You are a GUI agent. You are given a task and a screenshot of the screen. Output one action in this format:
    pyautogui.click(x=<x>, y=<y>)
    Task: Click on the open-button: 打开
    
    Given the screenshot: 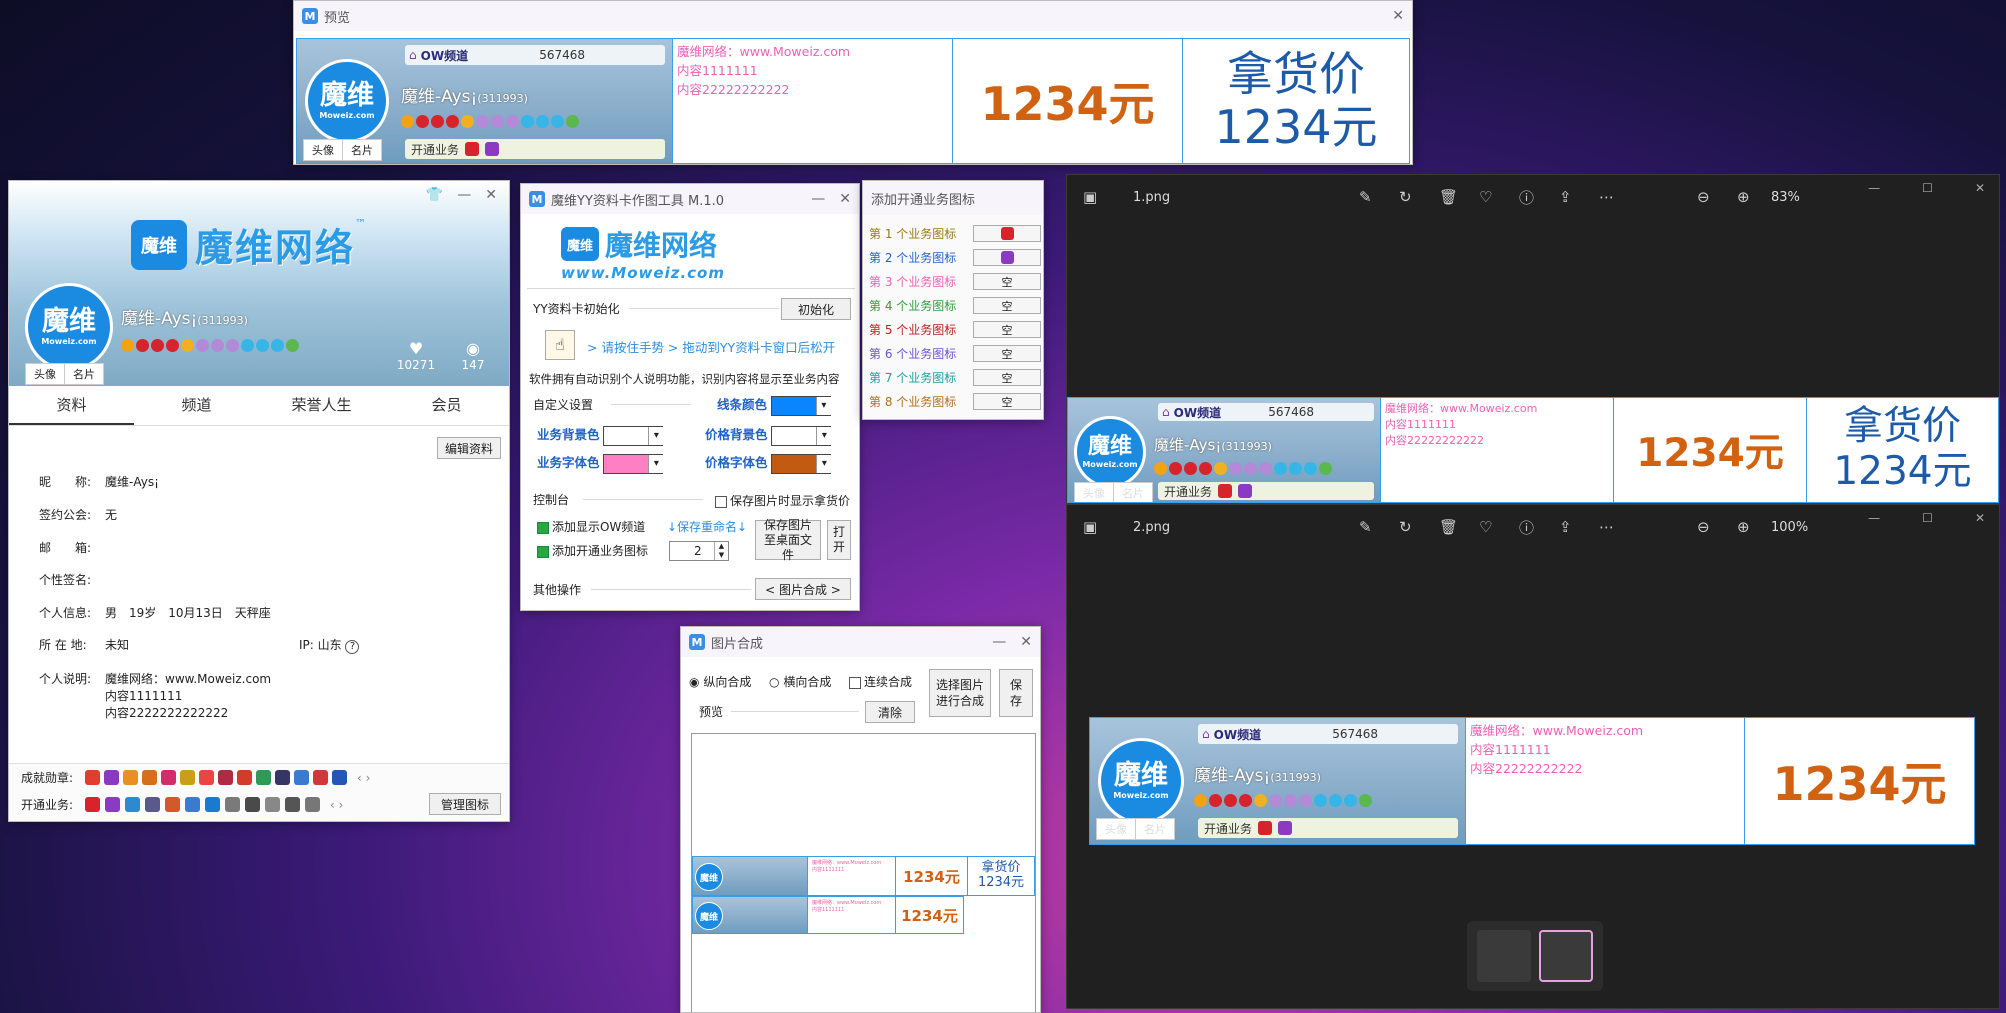 What is the action you would take?
    pyautogui.click(x=839, y=540)
    